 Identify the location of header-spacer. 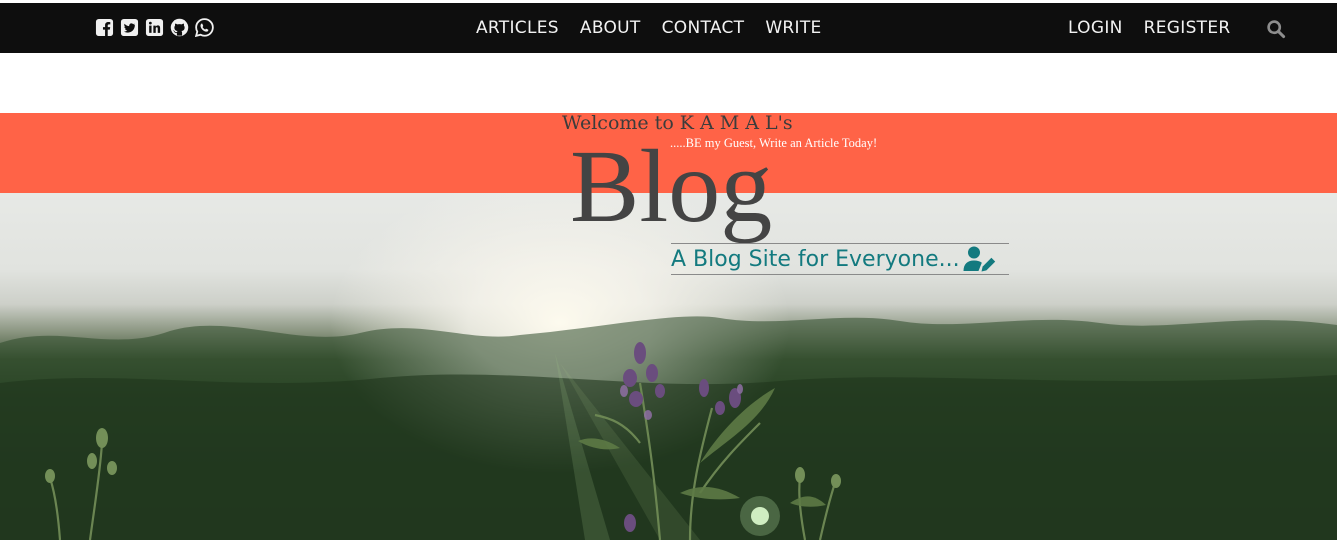
(668, 83).